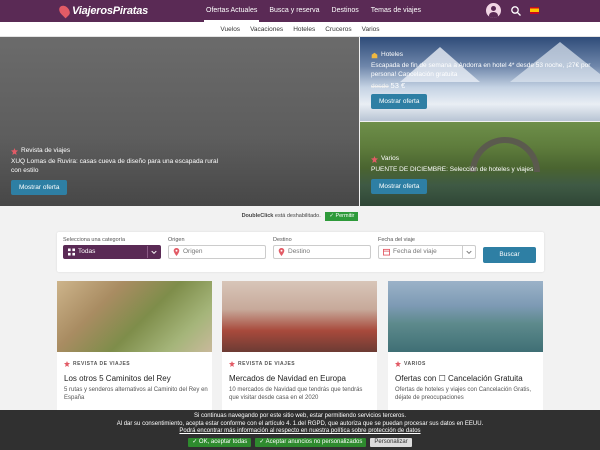 The image size is (600, 450). What do you see at coordinates (46, 150) in the screenshot?
I see `hero-main-category-label: Revista de viajes` at bounding box center [46, 150].